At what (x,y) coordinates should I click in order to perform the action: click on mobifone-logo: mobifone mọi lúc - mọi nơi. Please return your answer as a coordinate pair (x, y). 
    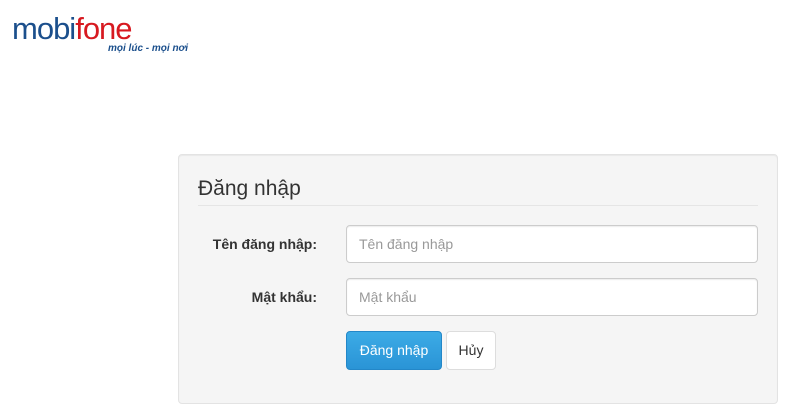
    Looking at the image, I should click on (102, 34).